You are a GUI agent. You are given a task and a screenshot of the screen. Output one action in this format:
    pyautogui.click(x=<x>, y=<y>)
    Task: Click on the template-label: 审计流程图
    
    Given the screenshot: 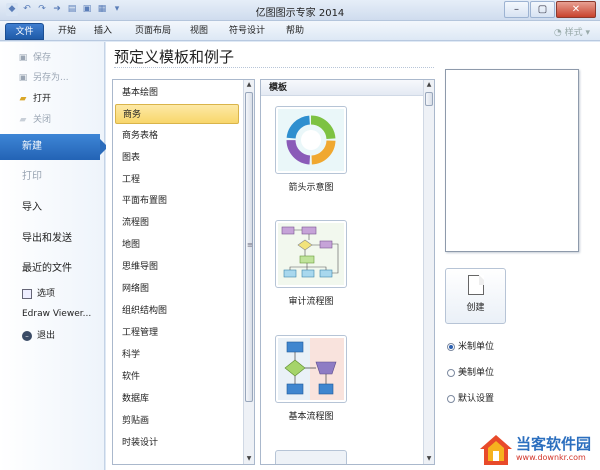 What is the action you would take?
    pyautogui.click(x=311, y=302)
    